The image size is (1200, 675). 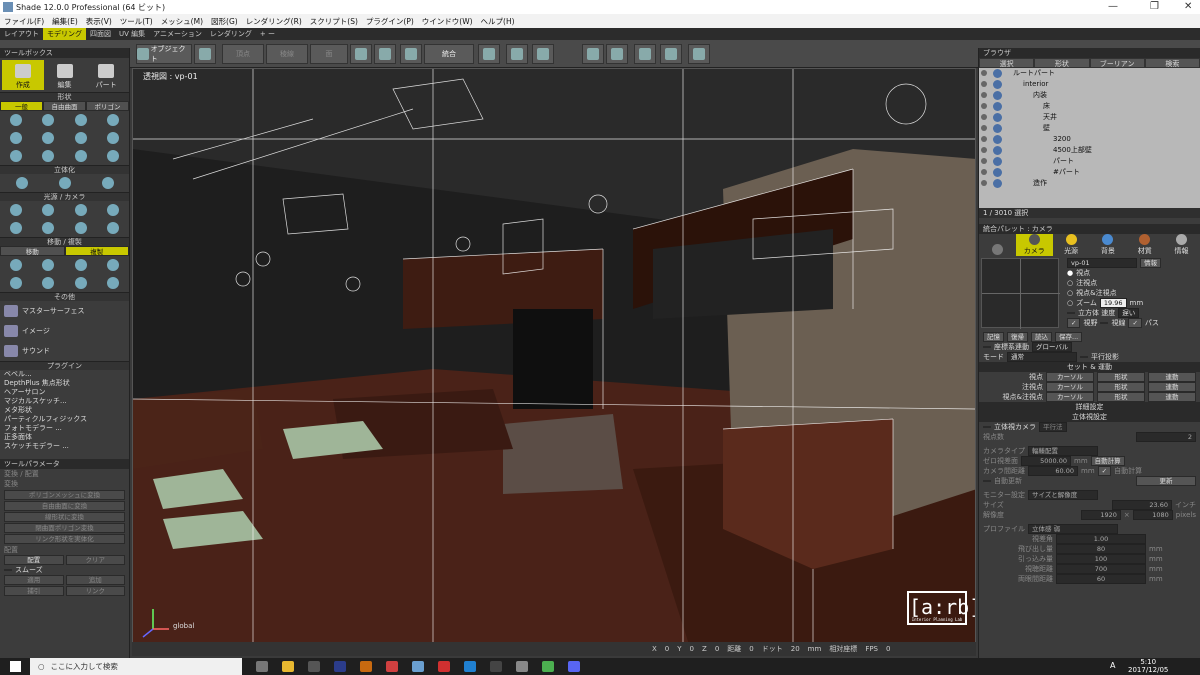 I want to click on tree-row: 4500上部壁, so click(x=1089, y=150).